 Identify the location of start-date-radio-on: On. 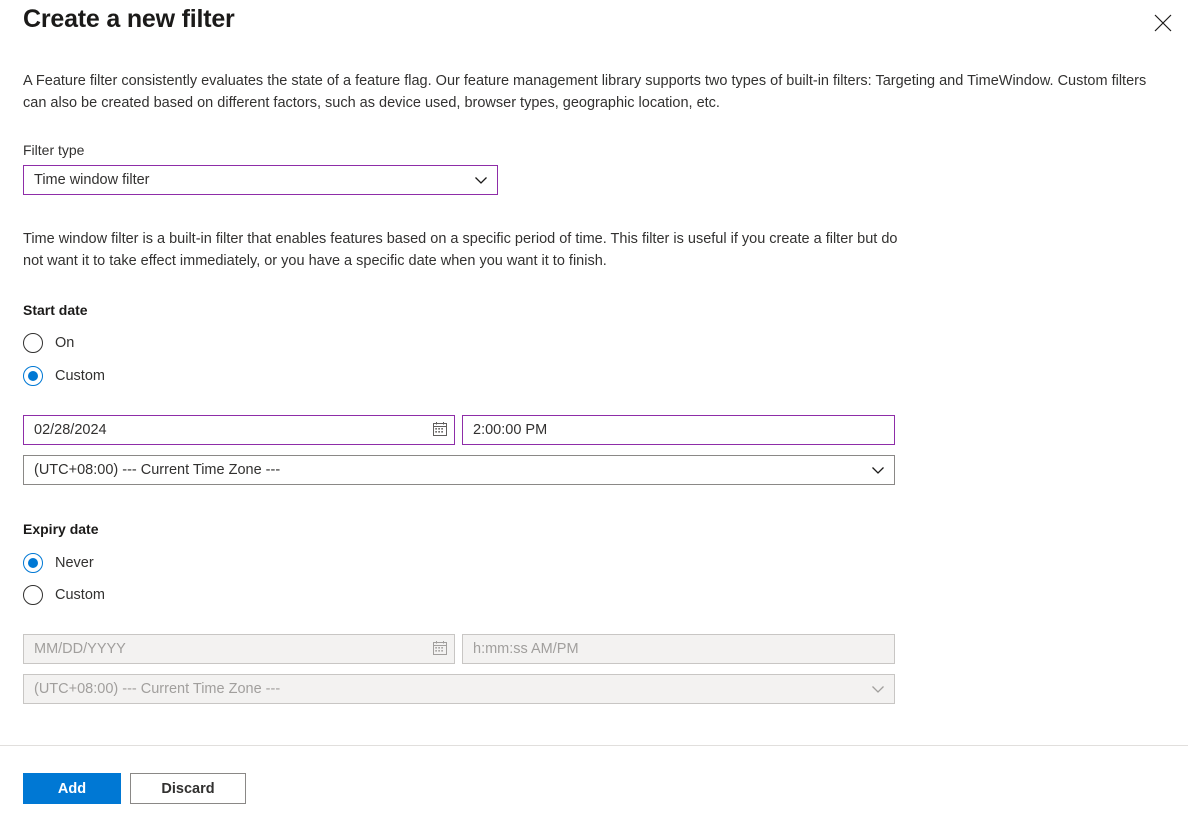
(48, 343).